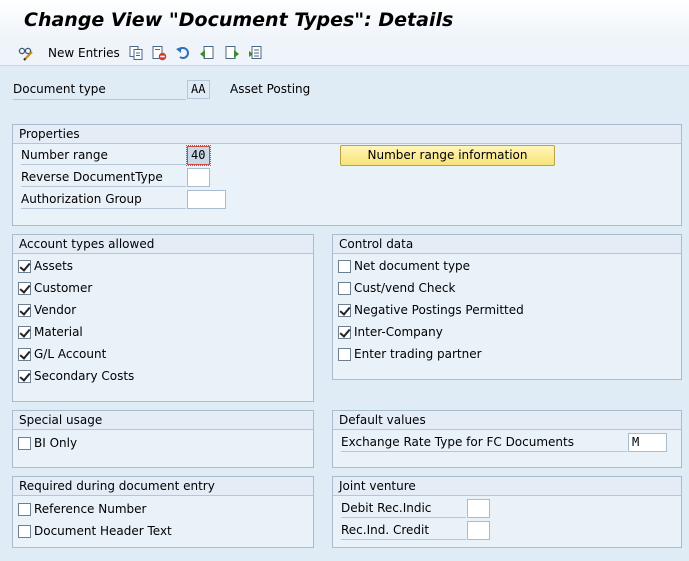 The width and height of the screenshot is (689, 561). What do you see at coordinates (344, 310) in the screenshot?
I see `negative-postings-checkbox` at bounding box center [344, 310].